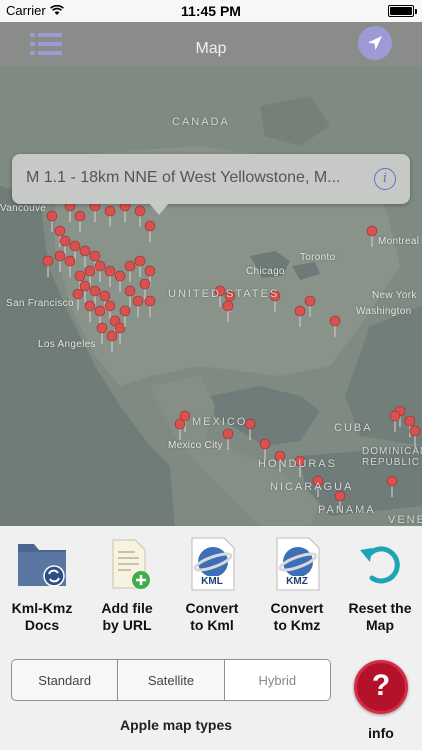 The width and height of the screenshot is (422, 750). Describe the element at coordinates (23, 208) in the screenshot. I see `map-label-vancouver: Vancouve` at that location.